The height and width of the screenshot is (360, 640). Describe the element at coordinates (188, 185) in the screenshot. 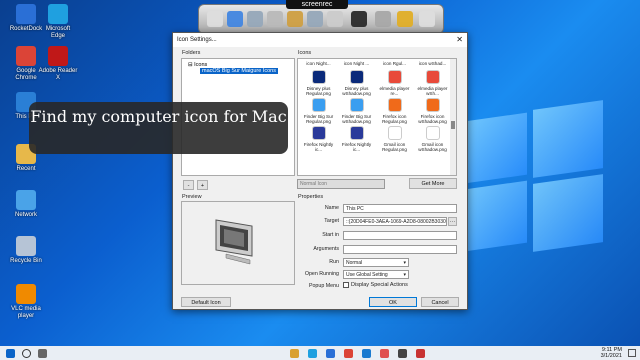

I see `remove-folder-button: -` at that location.